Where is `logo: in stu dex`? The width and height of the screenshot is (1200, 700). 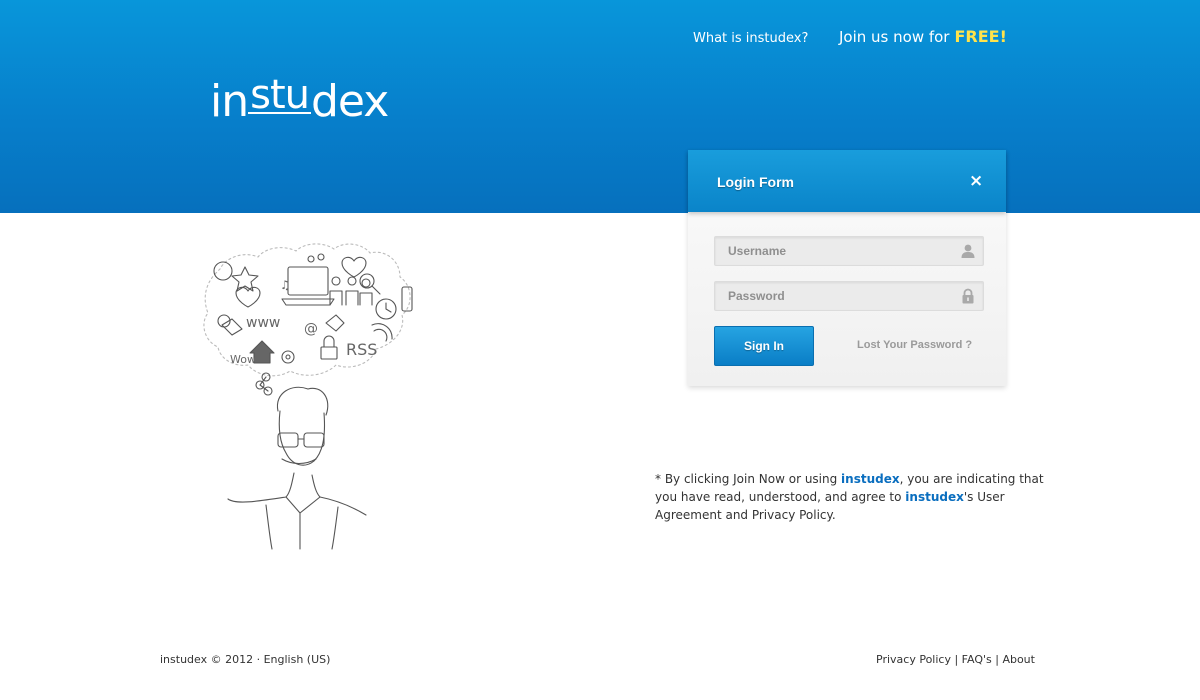 logo: in stu dex is located at coordinates (299, 97).